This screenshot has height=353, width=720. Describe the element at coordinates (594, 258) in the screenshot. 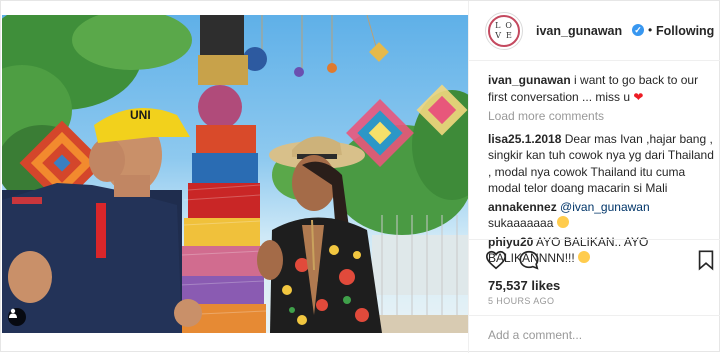

I see `action-bar` at that location.